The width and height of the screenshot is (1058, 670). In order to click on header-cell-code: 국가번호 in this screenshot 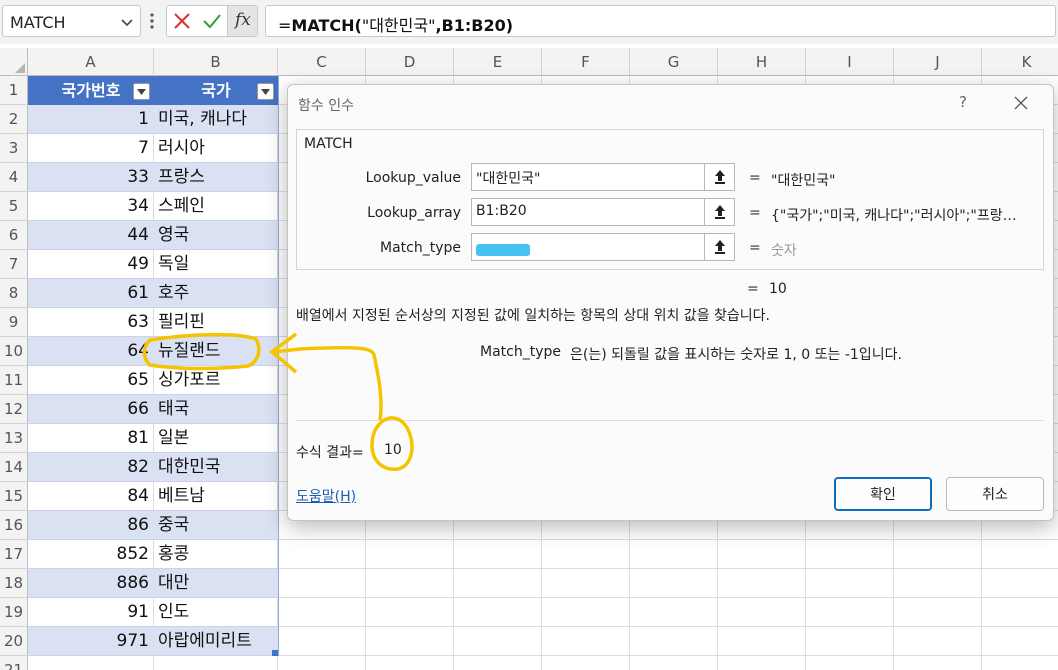, I will do `click(91, 90)`.